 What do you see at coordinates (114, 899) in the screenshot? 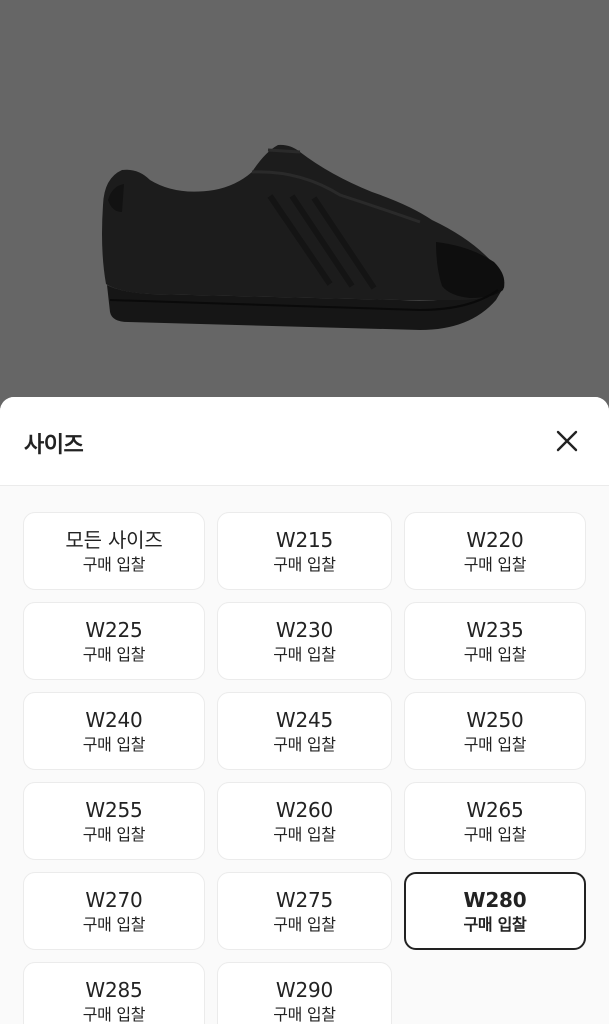
I see `size-label: W270` at bounding box center [114, 899].